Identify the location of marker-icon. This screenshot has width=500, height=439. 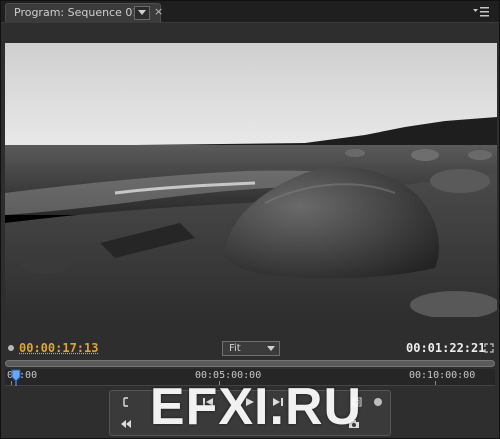
(11, 348).